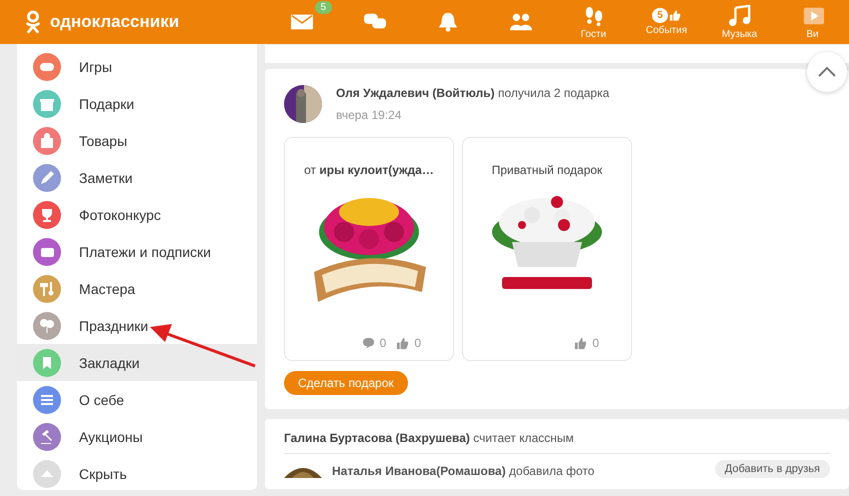 The image size is (849, 496). Describe the element at coordinates (429, 438) in the screenshot. I see `post-title: Галина Буртасова (Вахрушева) считает классным` at that location.